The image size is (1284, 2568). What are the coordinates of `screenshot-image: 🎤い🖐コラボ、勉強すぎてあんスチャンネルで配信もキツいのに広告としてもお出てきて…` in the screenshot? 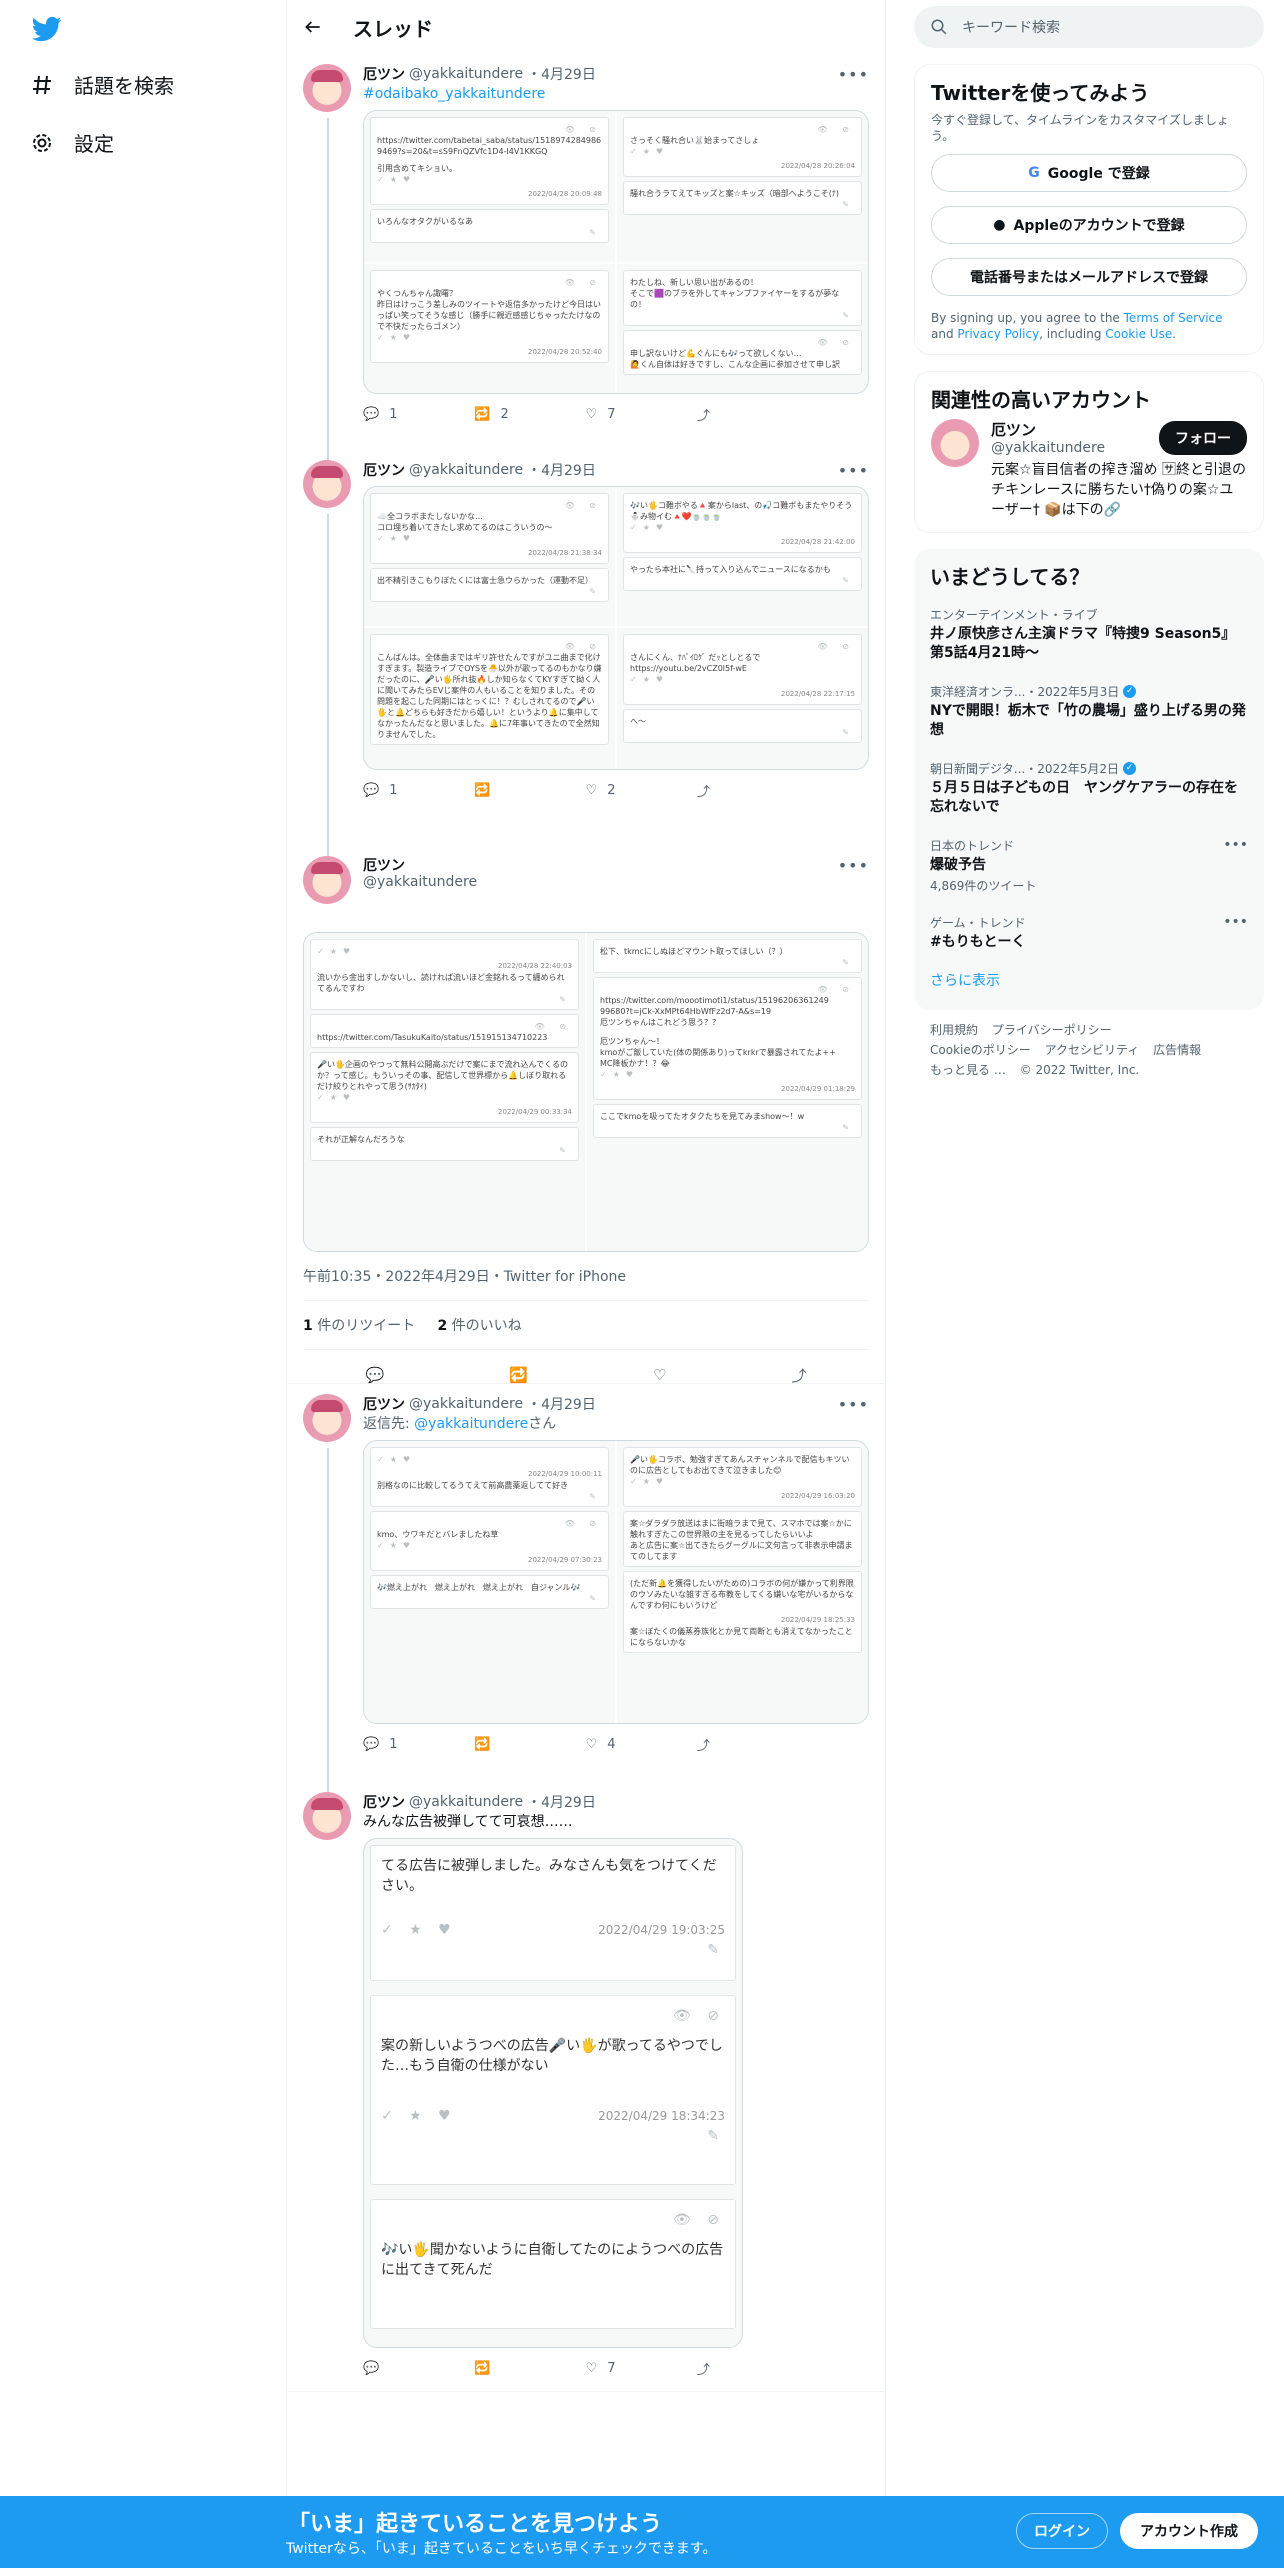 It's located at (742, 1582).